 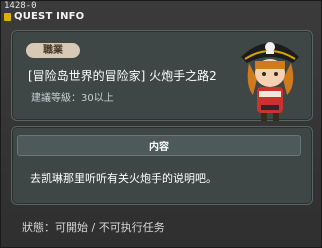 What do you see at coordinates (20, 6) in the screenshot?
I see `quest-id-label: 1428-0` at bounding box center [20, 6].